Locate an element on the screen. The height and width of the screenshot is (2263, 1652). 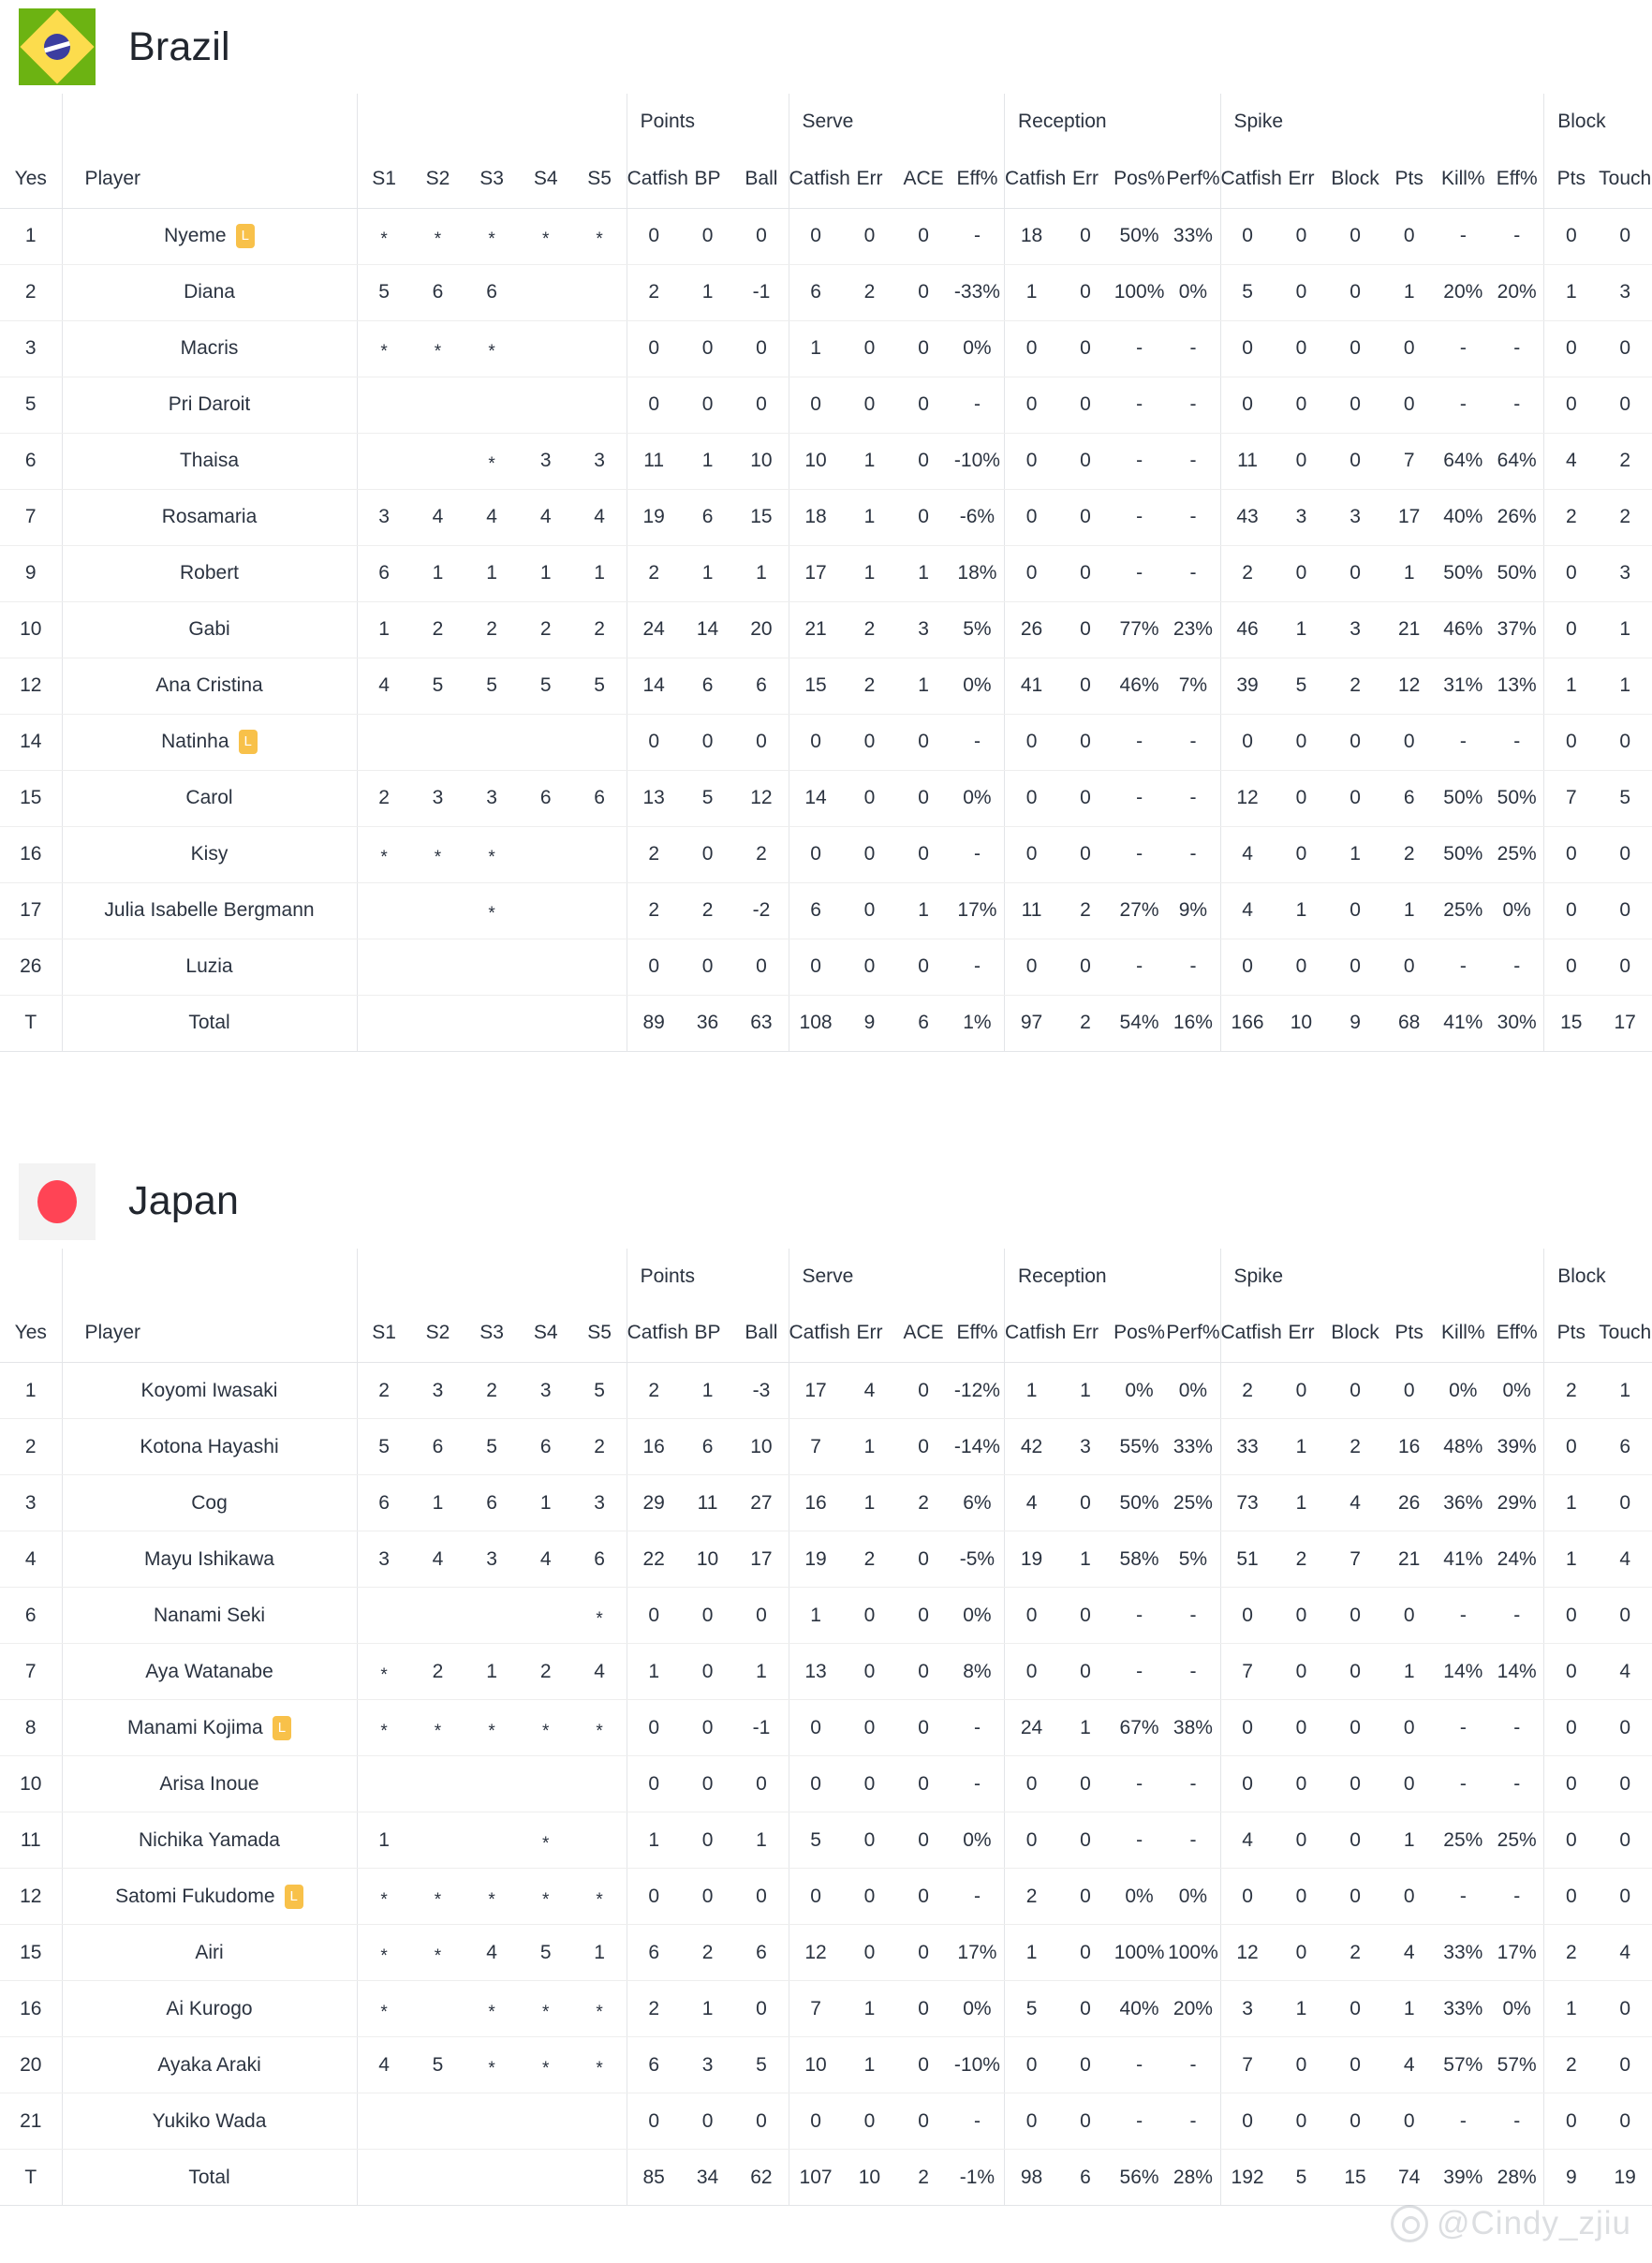
group-spacer-player is located at coordinates (209, 122).